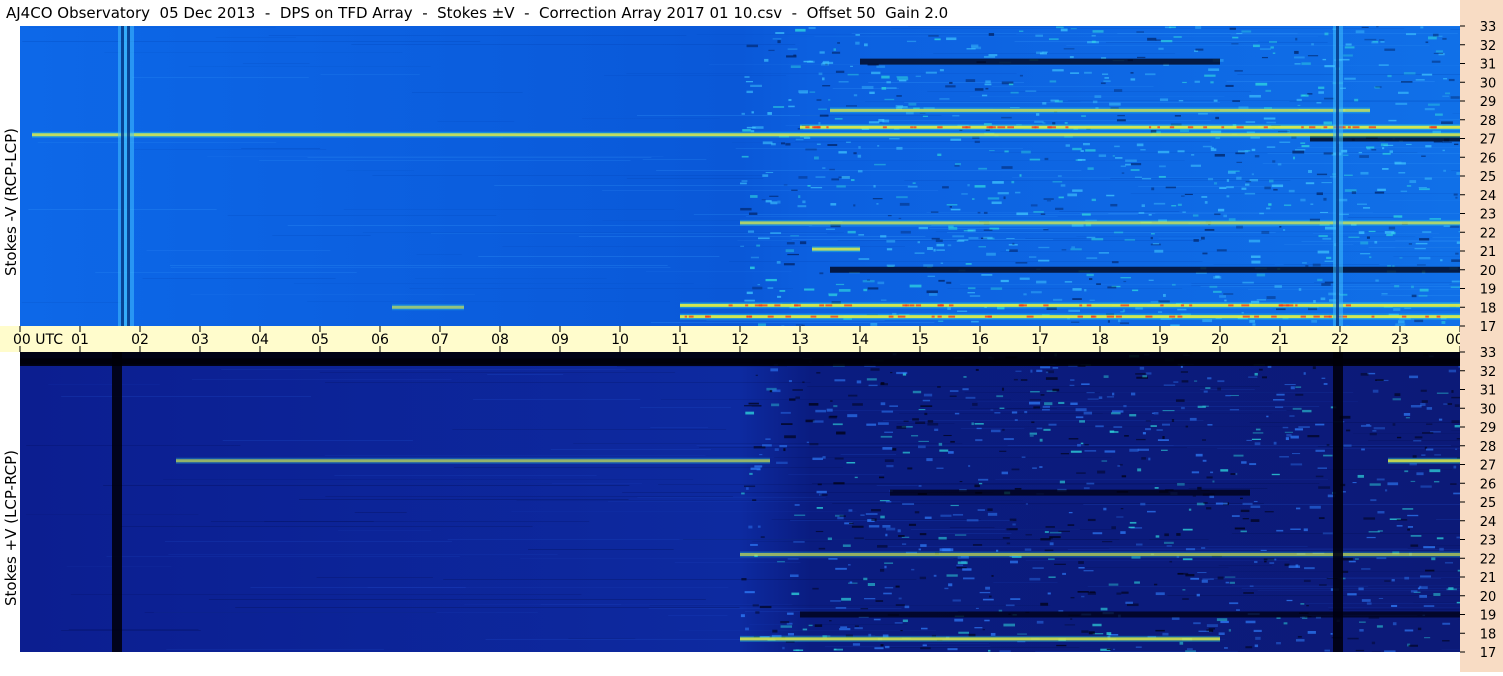  Describe the element at coordinates (1488, 391) in the screenshot. I see `freq-tick-label: 31` at that location.